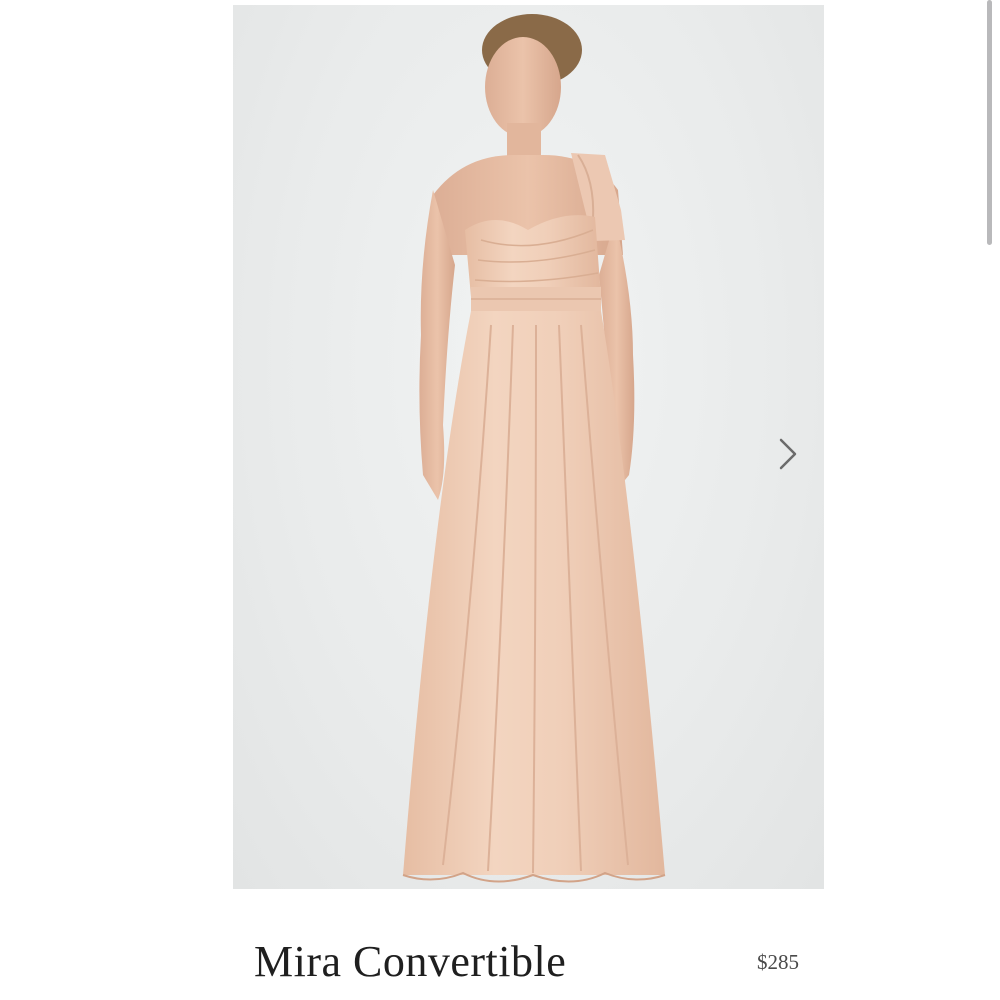  I want to click on next-image-button, so click(787, 454).